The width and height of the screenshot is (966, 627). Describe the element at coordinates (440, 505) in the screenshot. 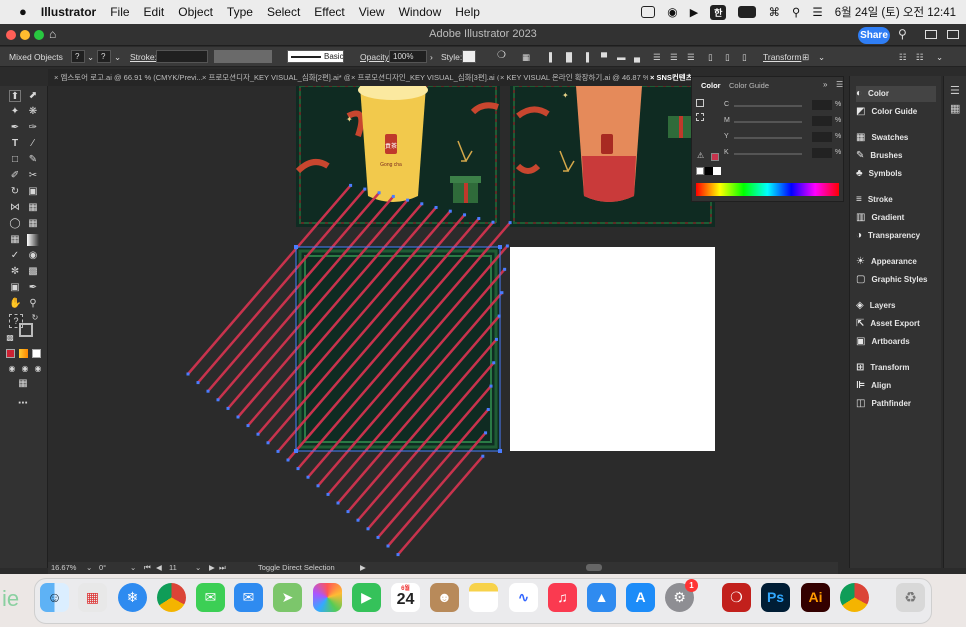

I see `stripe-line` at that location.